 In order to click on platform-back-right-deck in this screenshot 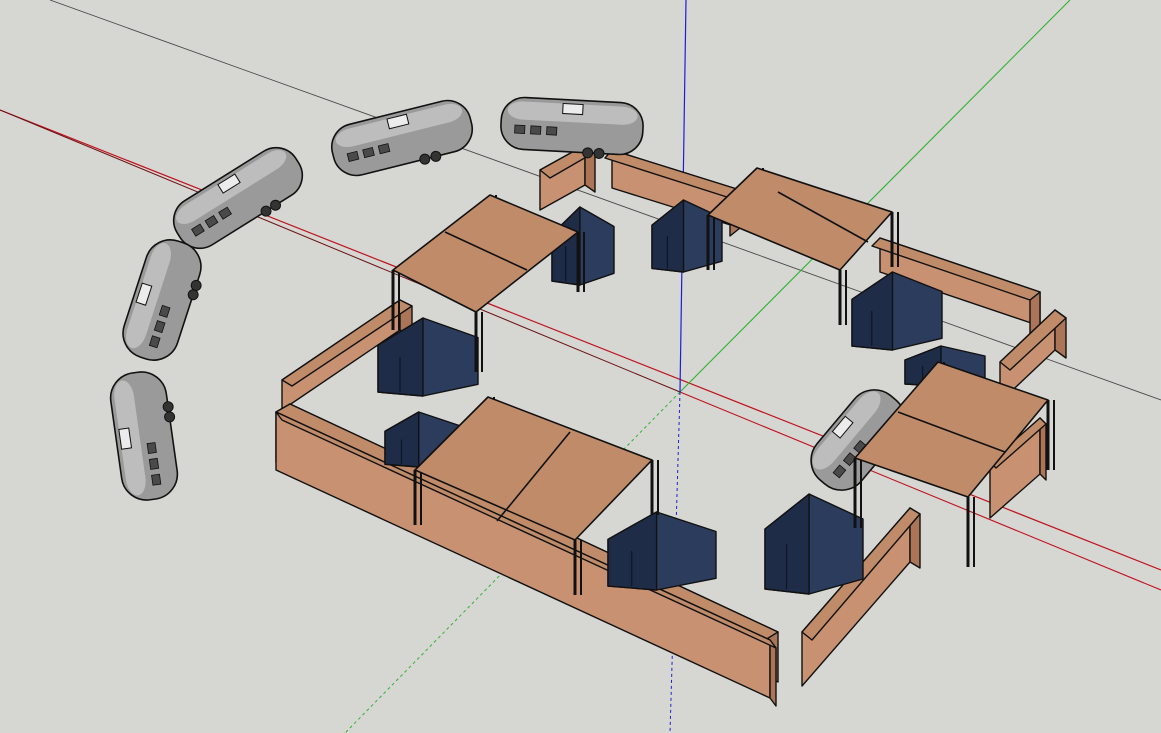, I will do `click(800, 219)`.